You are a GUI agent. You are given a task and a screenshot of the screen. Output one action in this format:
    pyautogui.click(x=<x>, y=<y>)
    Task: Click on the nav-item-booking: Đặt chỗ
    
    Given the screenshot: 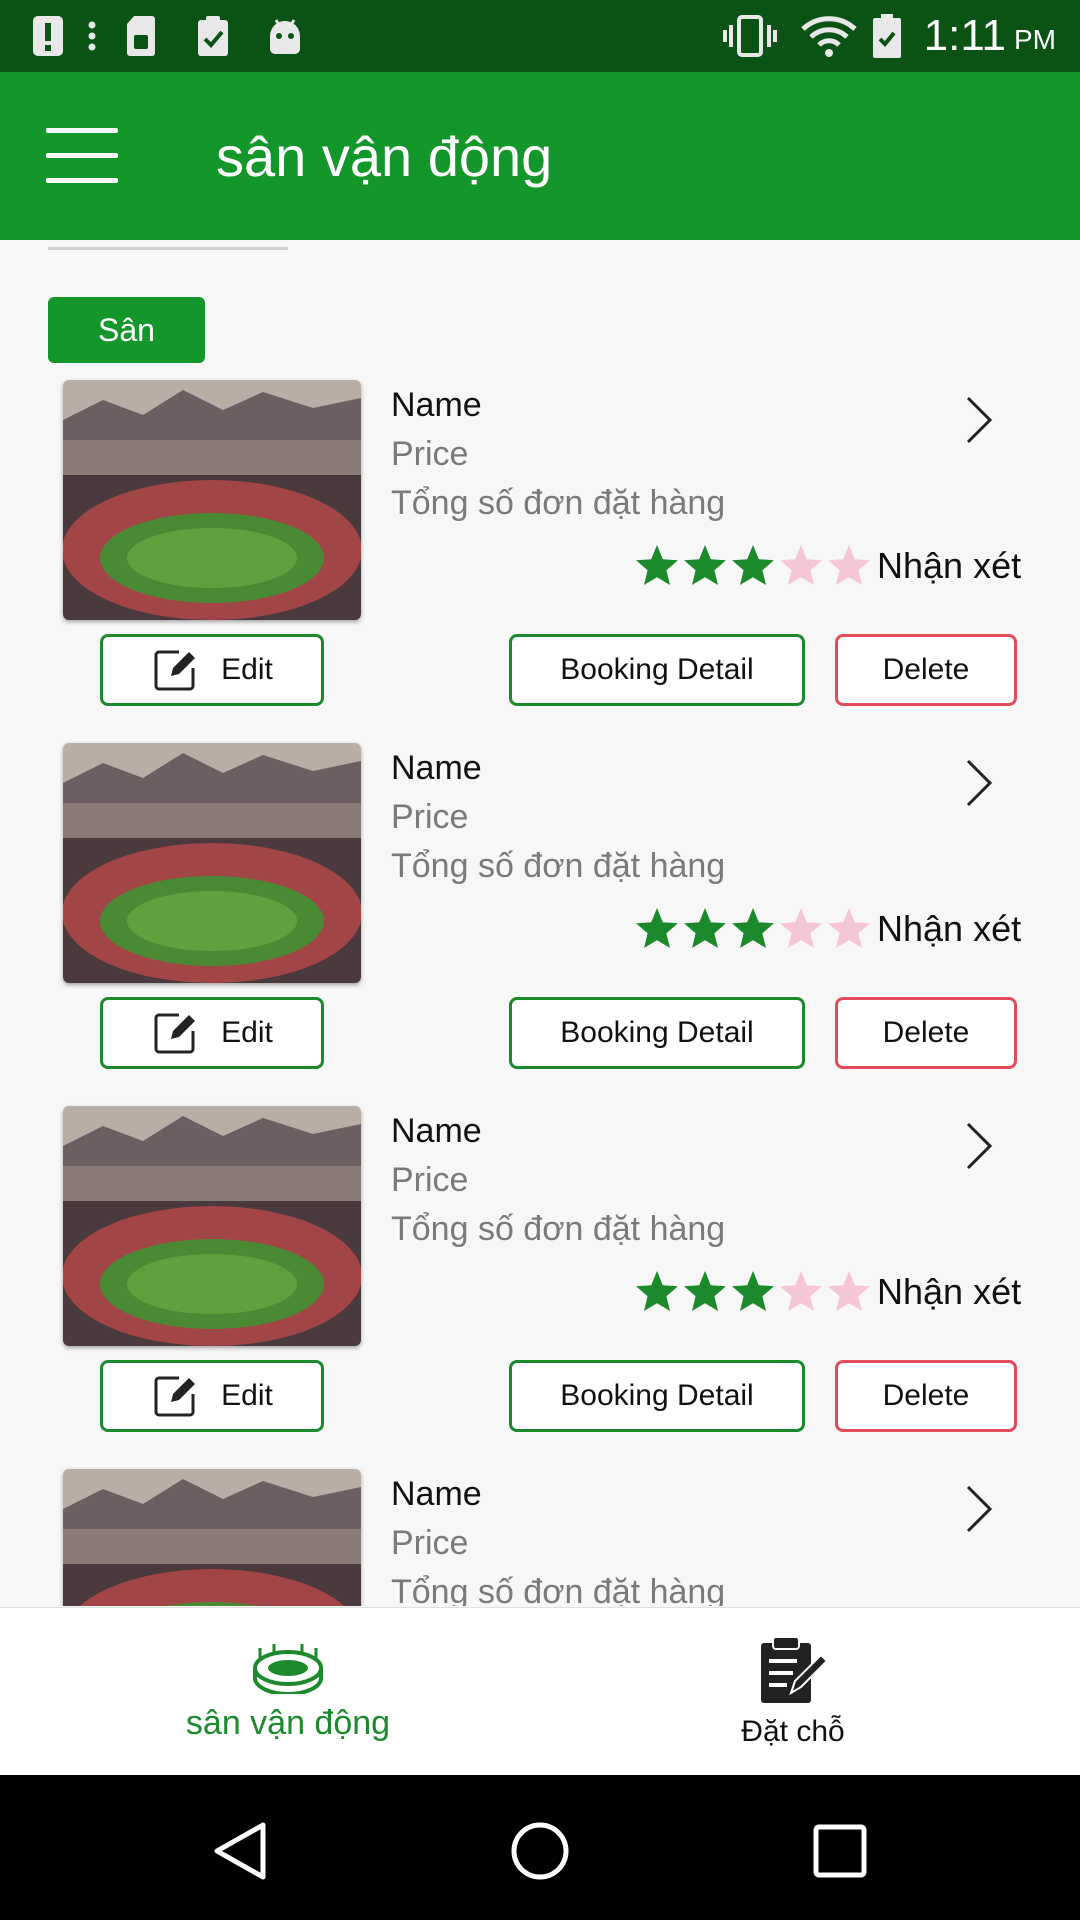 What is the action you would take?
    pyautogui.click(x=793, y=1692)
    